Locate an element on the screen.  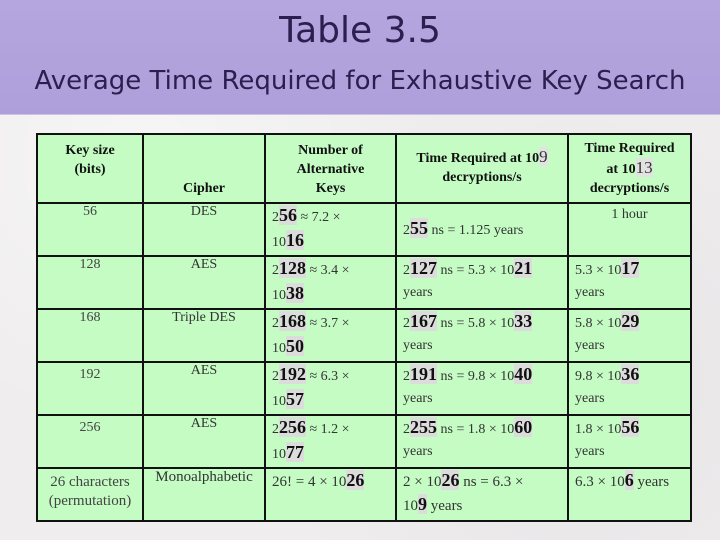
time-1e9-cell: 2167 ns = 5.8 × 1033 years is located at coordinates (482, 335).